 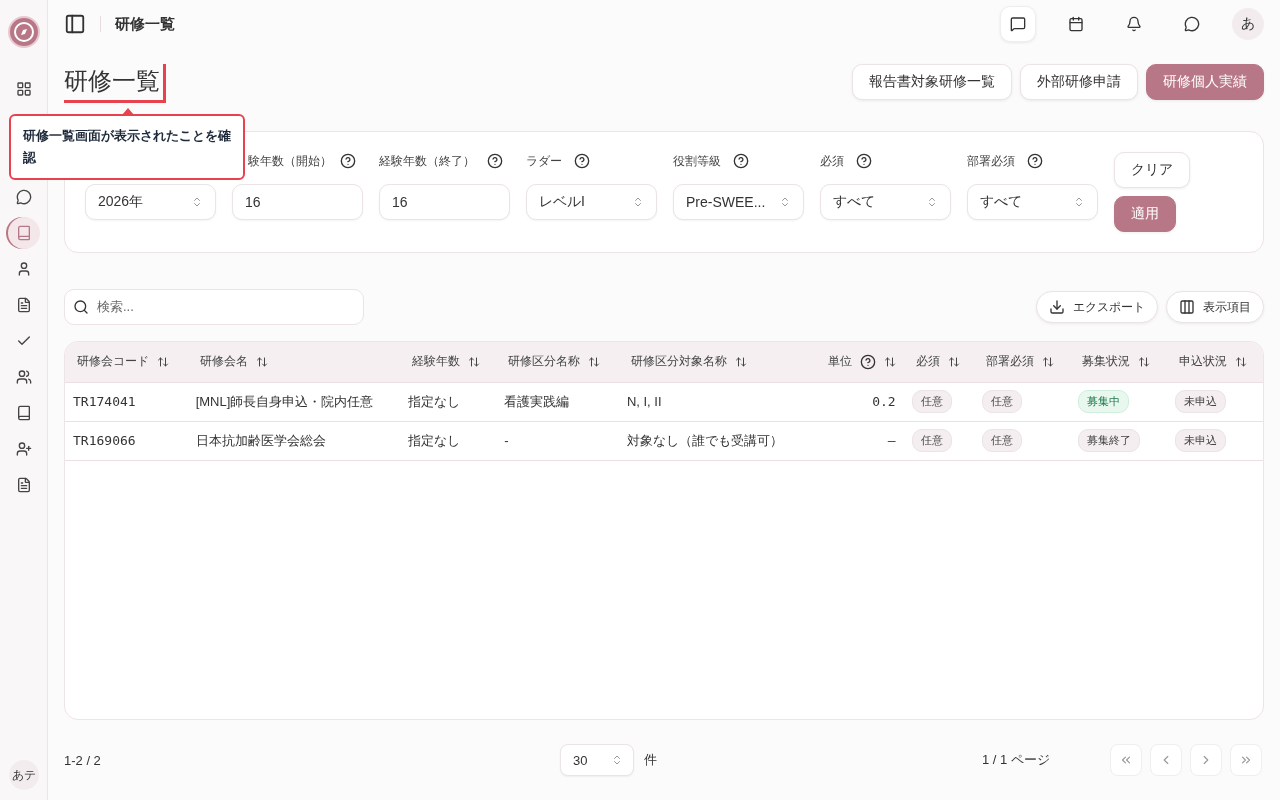 I want to click on page-title: 研修一覧, so click(x=115, y=83).